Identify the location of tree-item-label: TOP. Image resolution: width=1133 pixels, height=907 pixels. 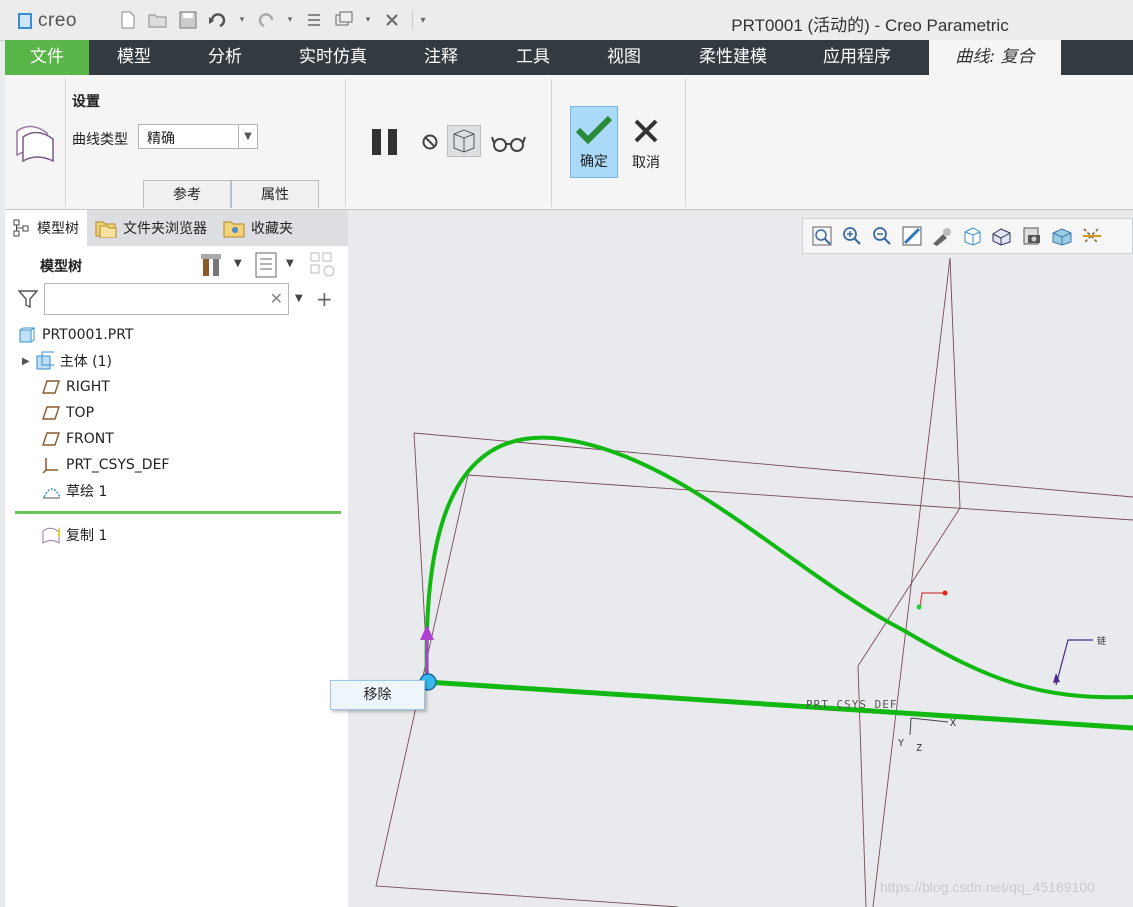
(80, 413).